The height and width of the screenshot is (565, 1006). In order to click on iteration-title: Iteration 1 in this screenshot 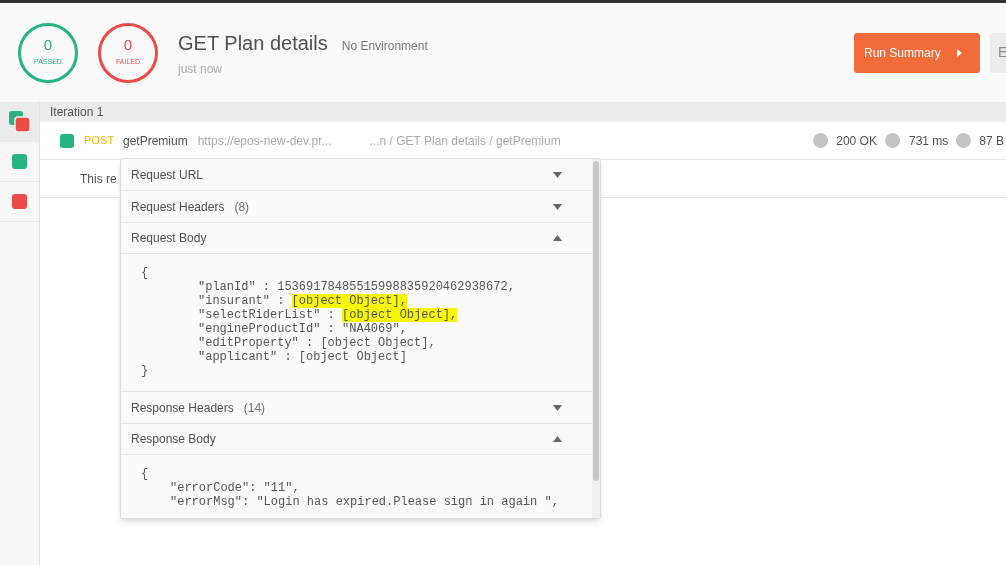, I will do `click(77, 112)`.